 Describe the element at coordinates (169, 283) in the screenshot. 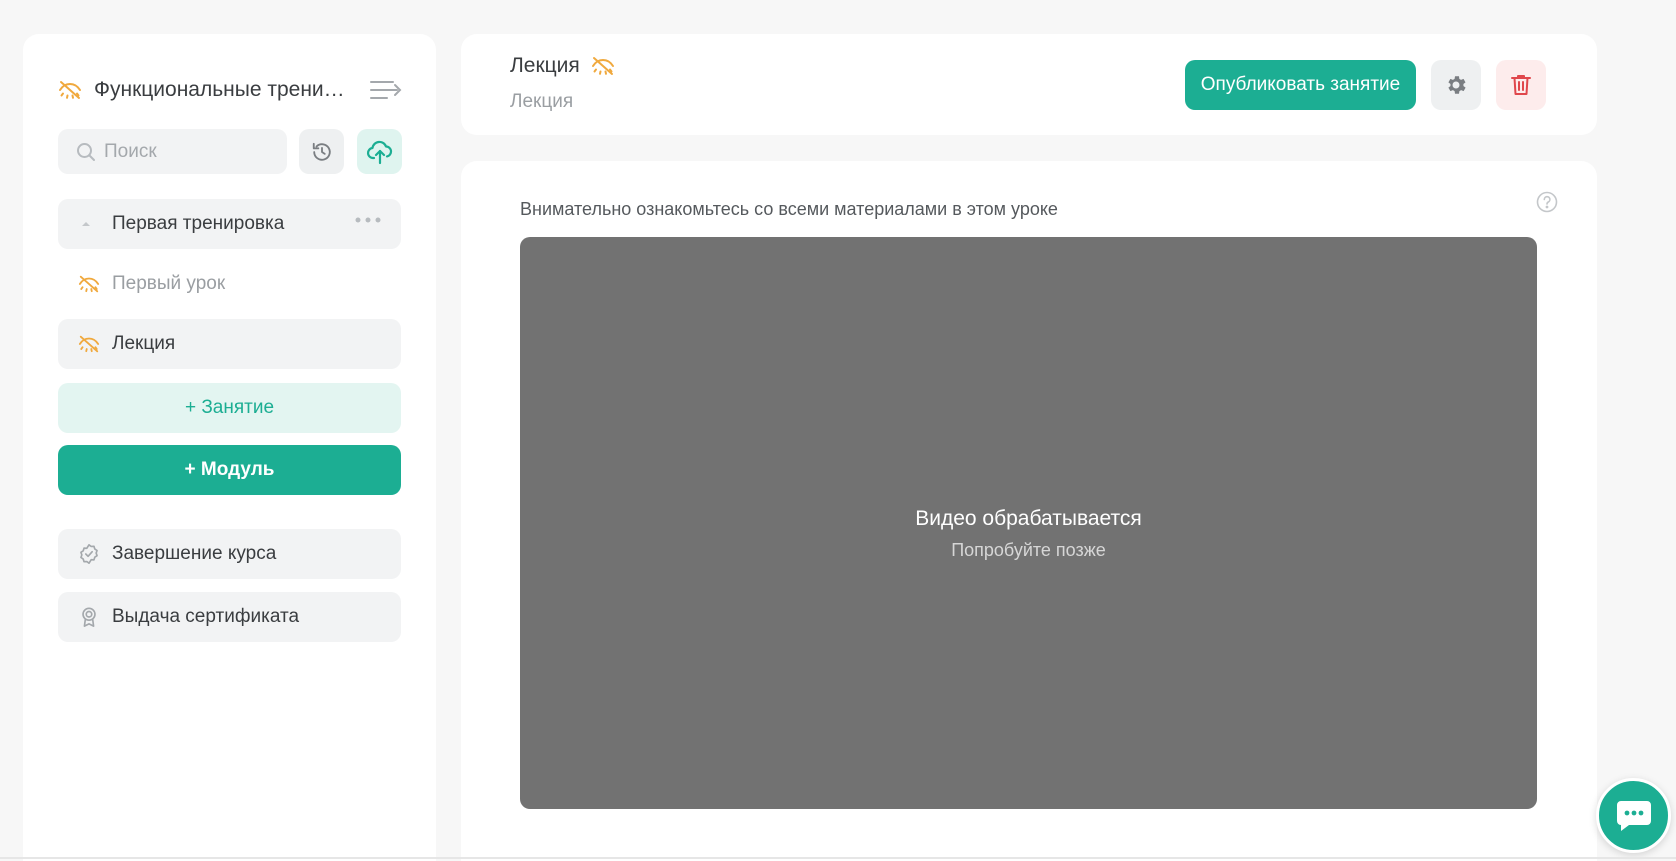

I see `lesson-label: Первый урок` at that location.